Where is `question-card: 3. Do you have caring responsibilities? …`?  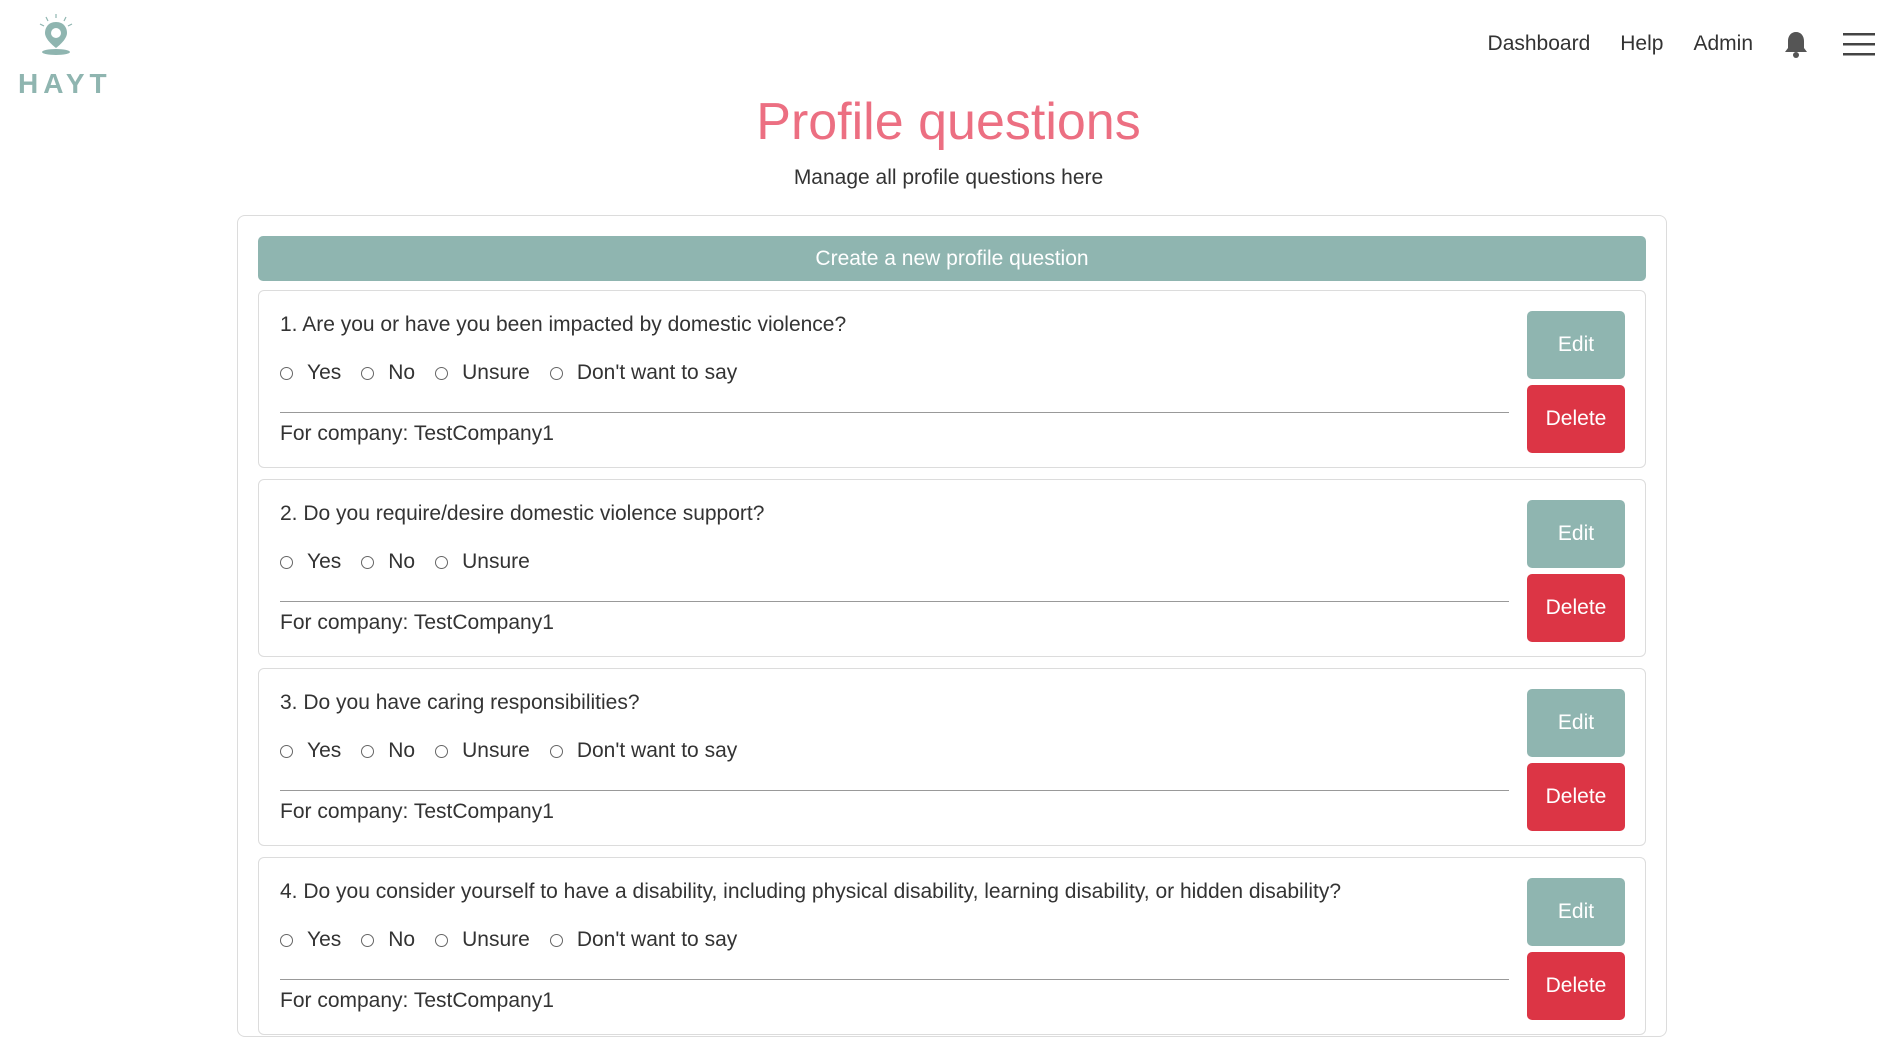
question-card: 3. Do you have caring responsibilities? … is located at coordinates (952, 757).